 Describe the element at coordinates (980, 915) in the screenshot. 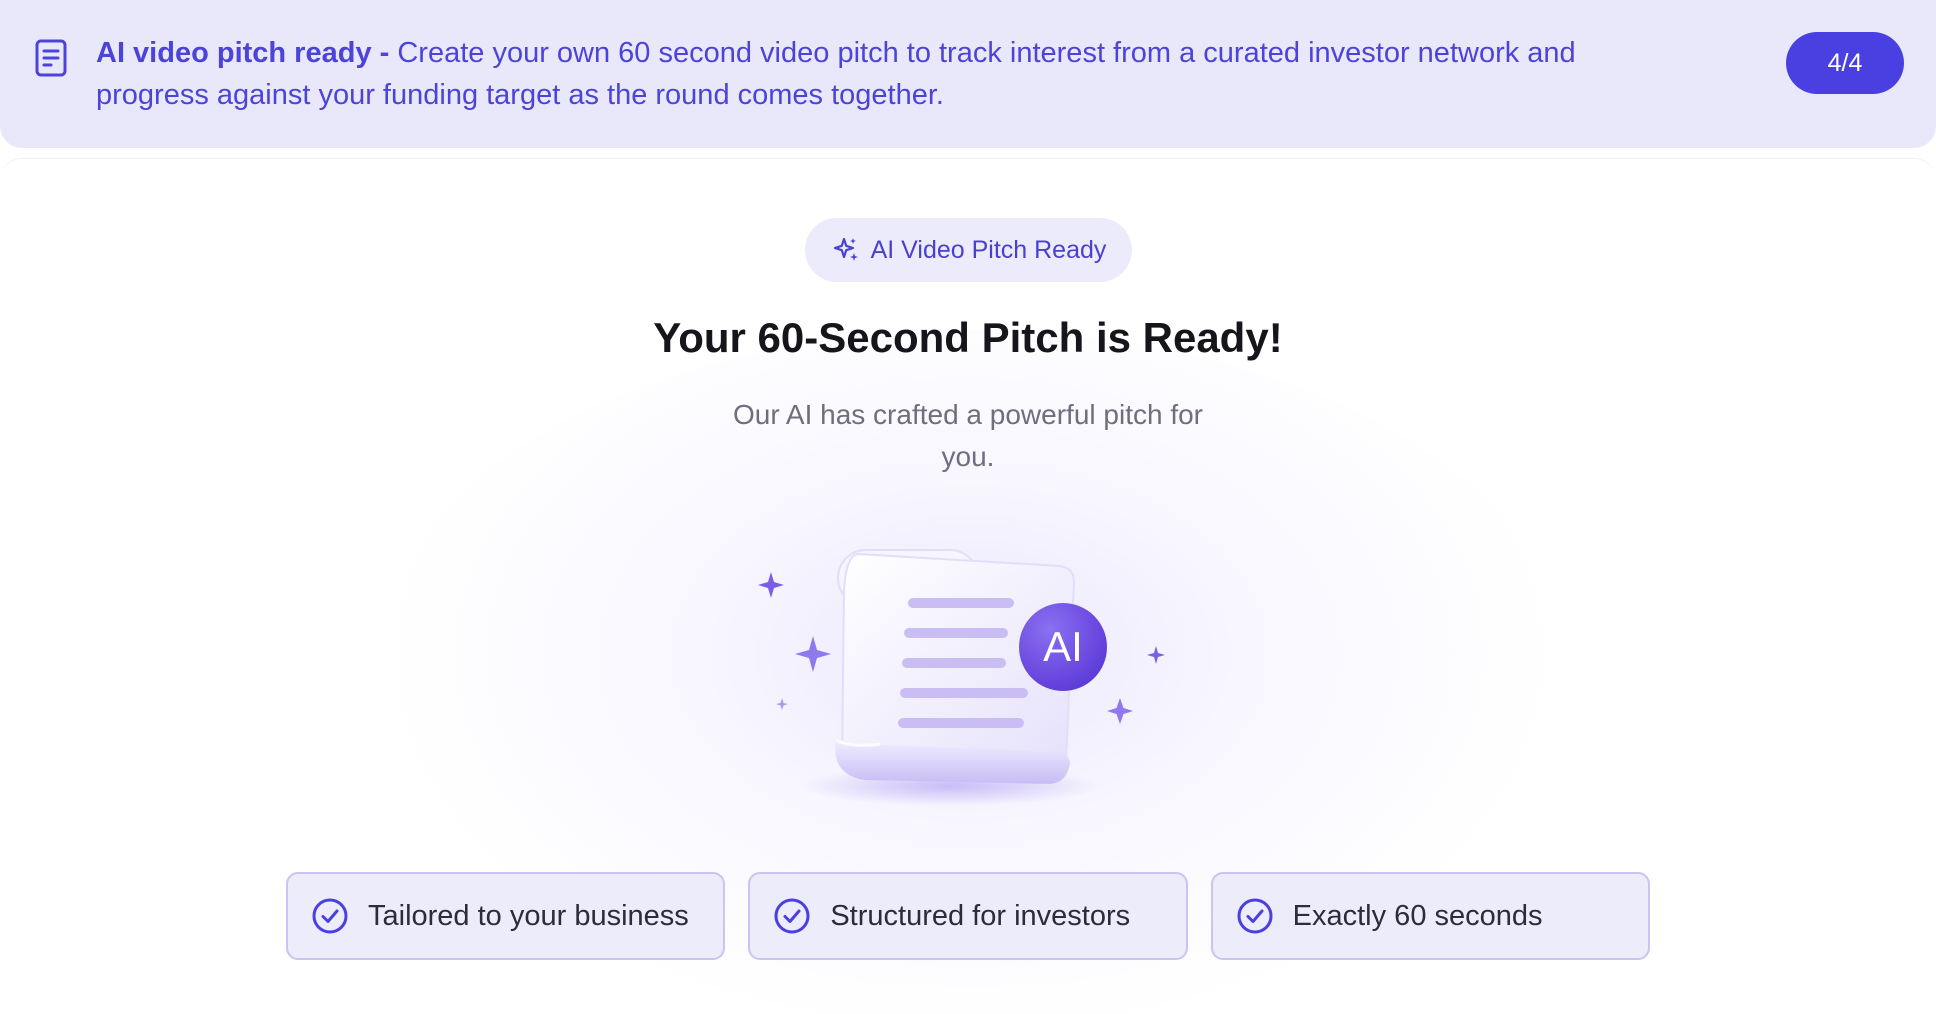

I see `feature-label: Structured for investors` at that location.